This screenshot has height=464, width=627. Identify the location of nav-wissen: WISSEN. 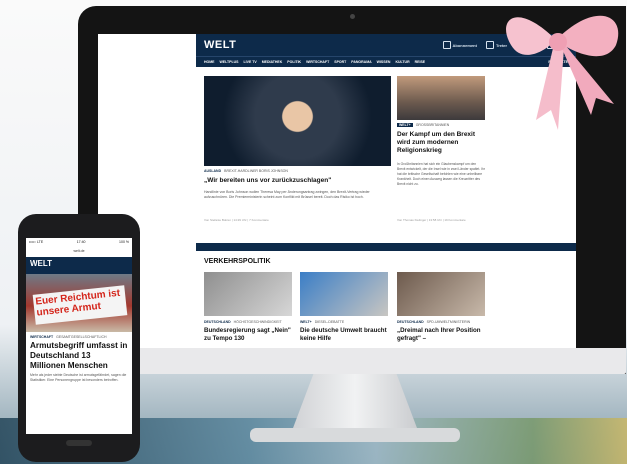
(384, 62).